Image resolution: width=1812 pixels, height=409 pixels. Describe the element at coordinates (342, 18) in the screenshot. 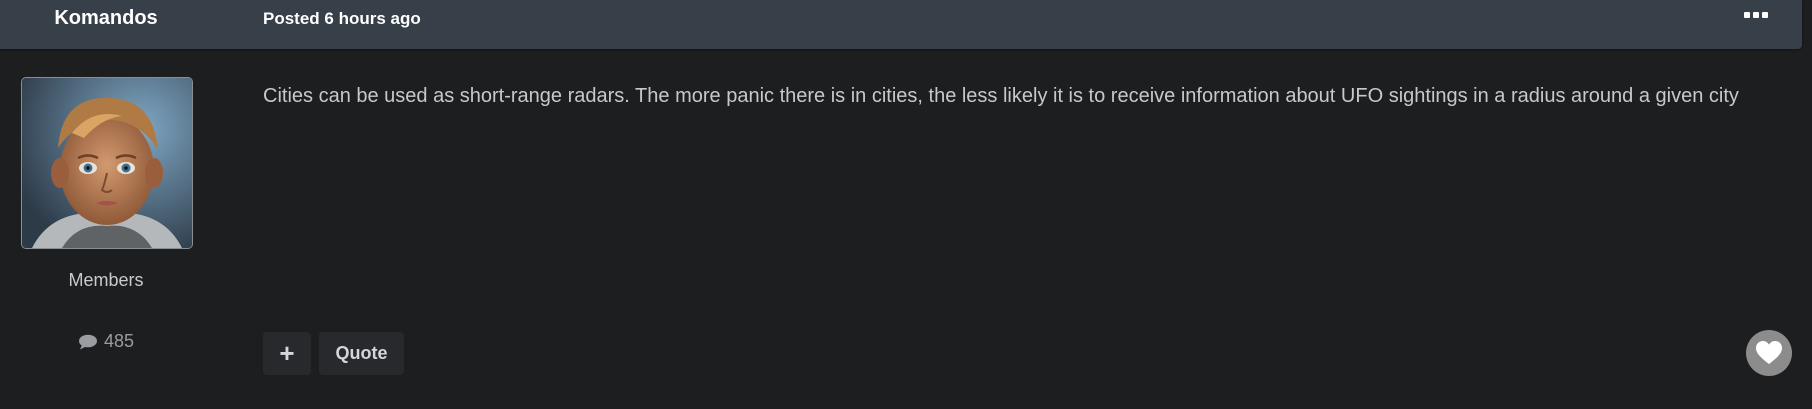

I see `posted-time: Posted 6 hours ago` at that location.